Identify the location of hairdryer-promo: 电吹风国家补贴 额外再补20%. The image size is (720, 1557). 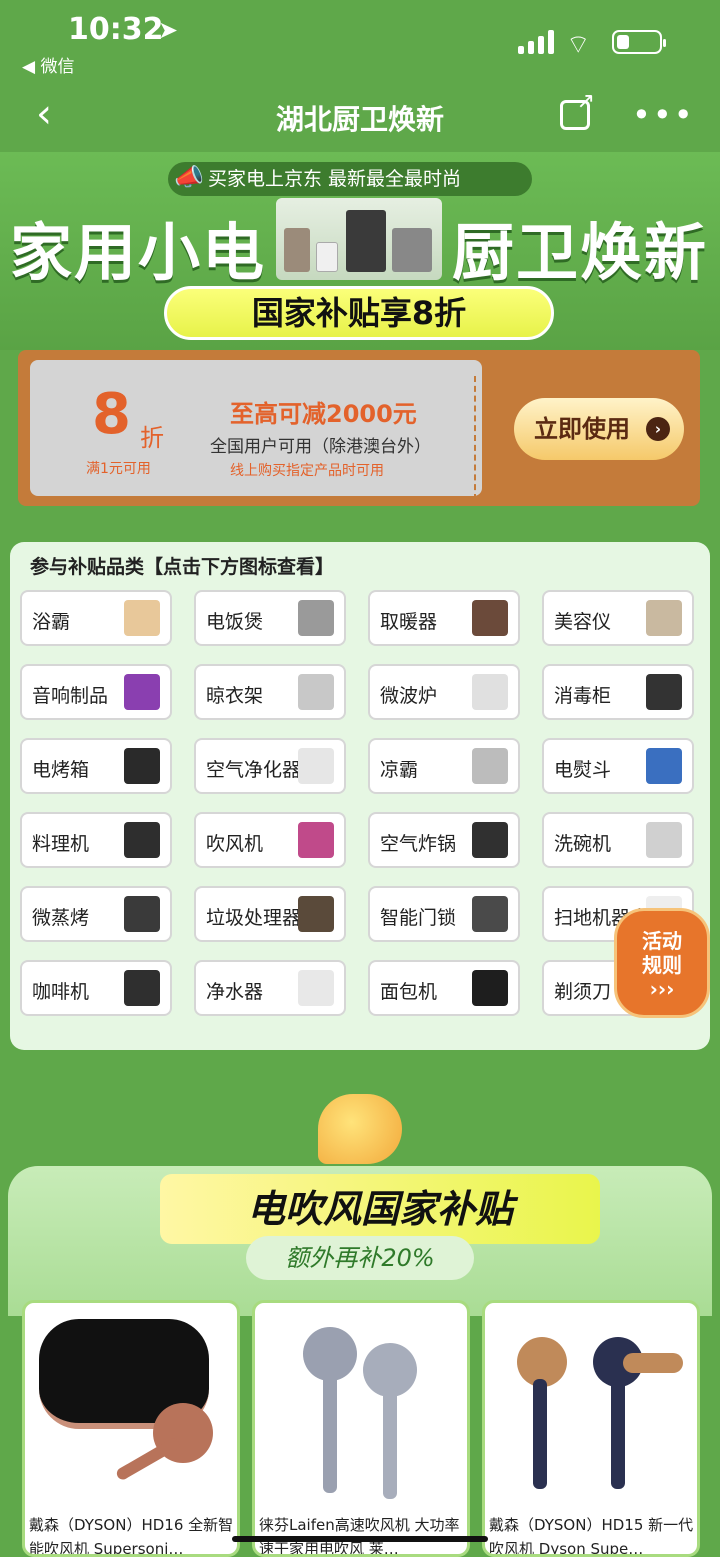
(360, 1203).